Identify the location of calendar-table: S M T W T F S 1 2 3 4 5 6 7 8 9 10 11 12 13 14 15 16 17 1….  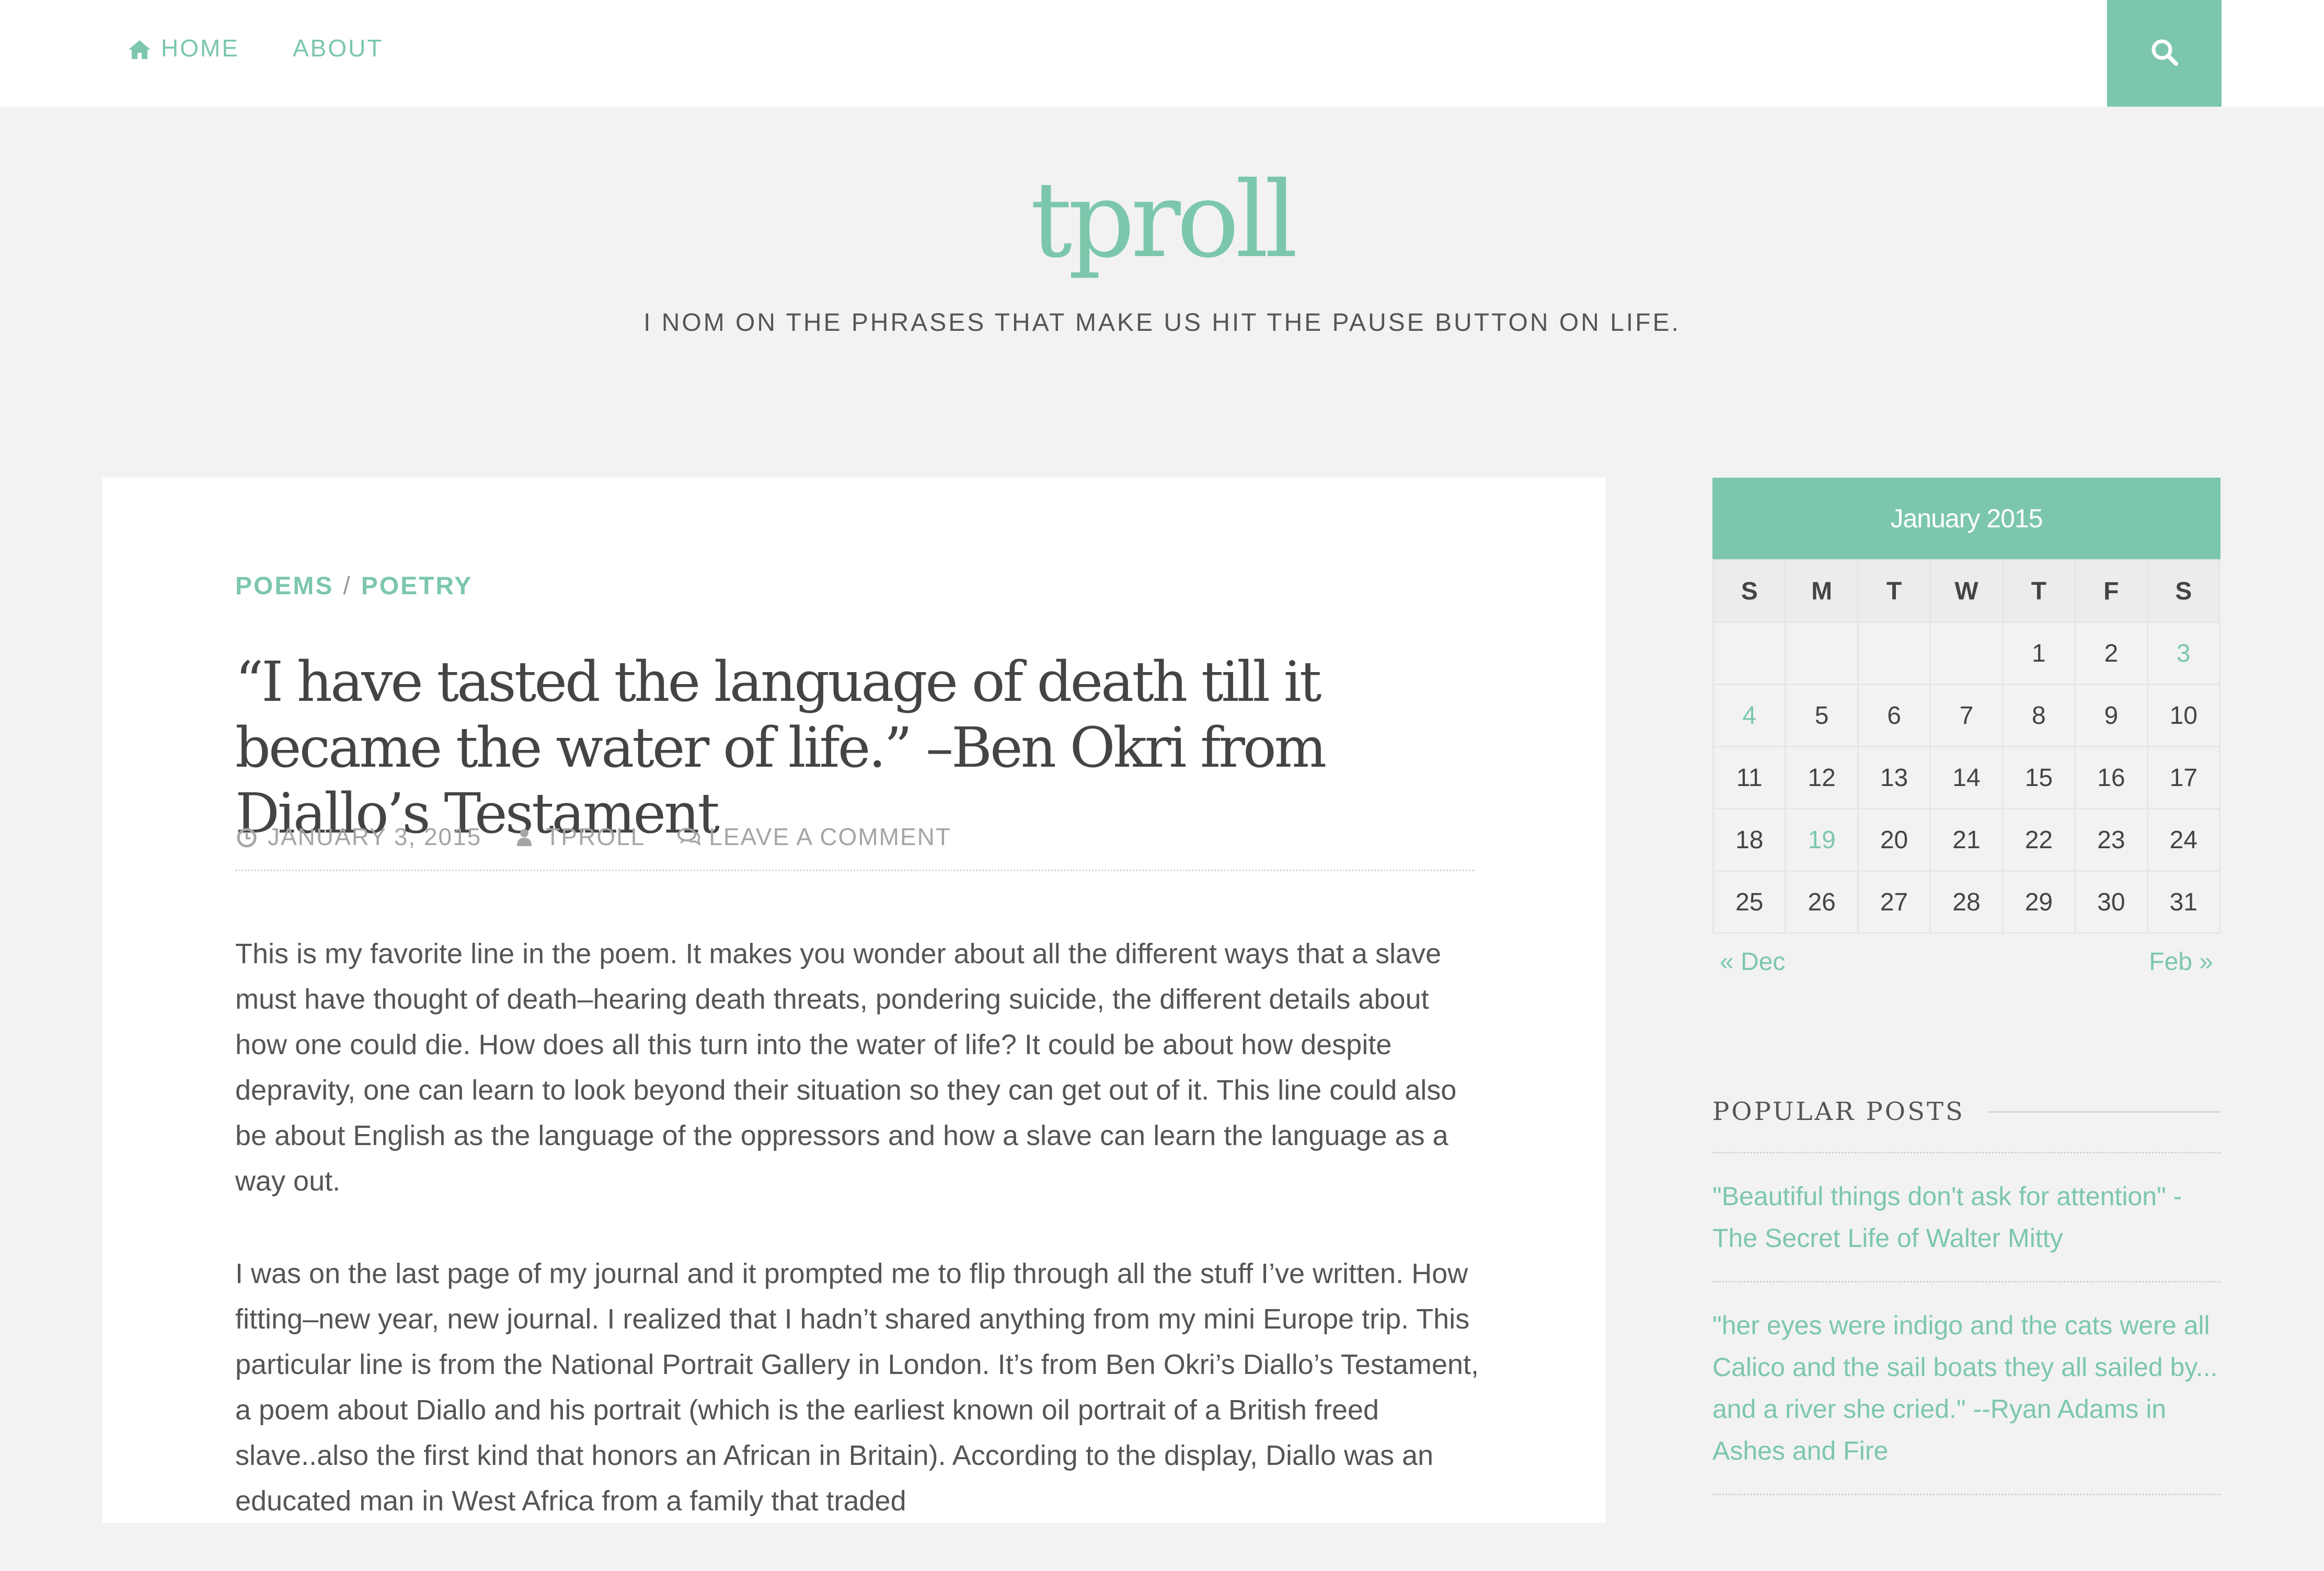
(1966, 746).